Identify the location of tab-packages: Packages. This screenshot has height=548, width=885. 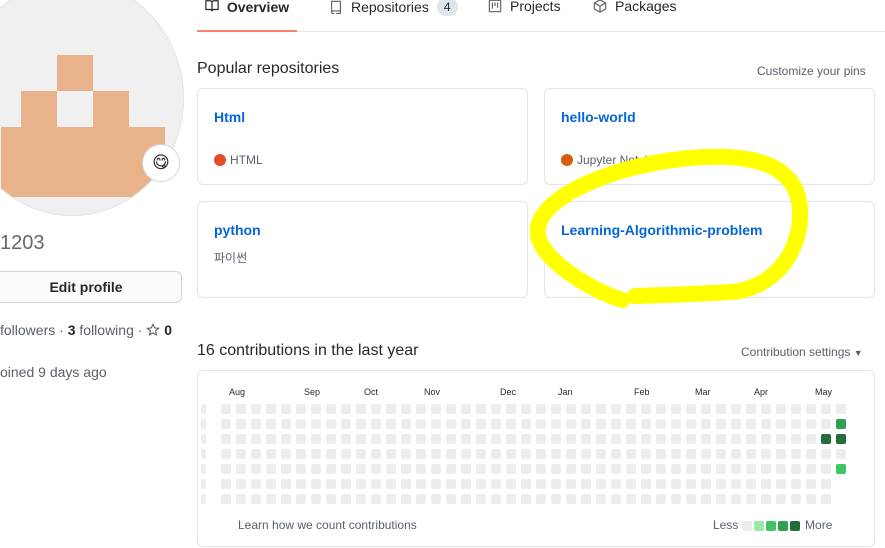
(634, 7).